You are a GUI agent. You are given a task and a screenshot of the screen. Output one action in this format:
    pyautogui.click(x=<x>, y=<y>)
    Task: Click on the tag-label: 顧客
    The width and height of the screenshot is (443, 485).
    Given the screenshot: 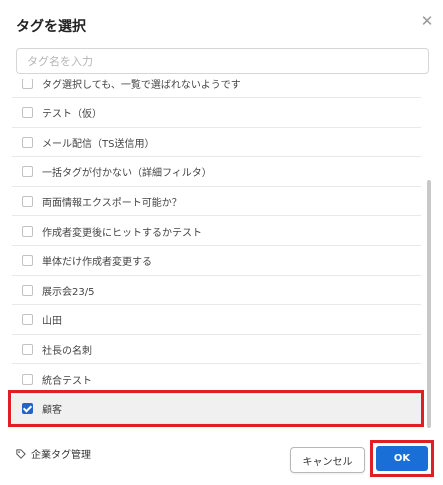 What is the action you would take?
    pyautogui.click(x=52, y=411)
    